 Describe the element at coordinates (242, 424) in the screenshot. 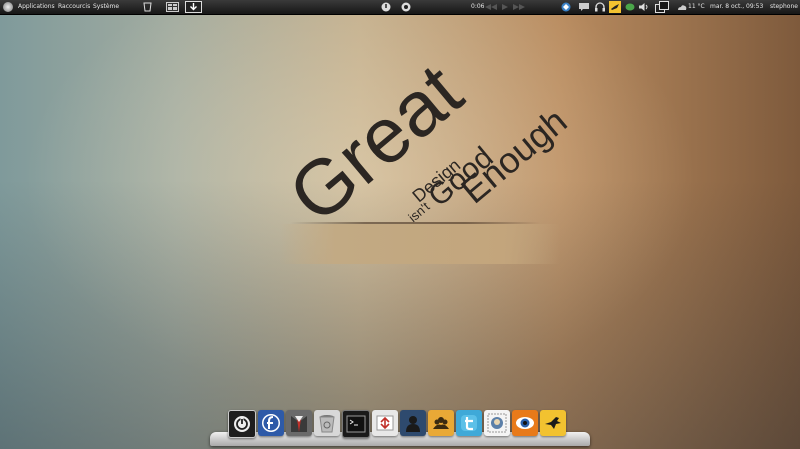

I see `power-icon` at that location.